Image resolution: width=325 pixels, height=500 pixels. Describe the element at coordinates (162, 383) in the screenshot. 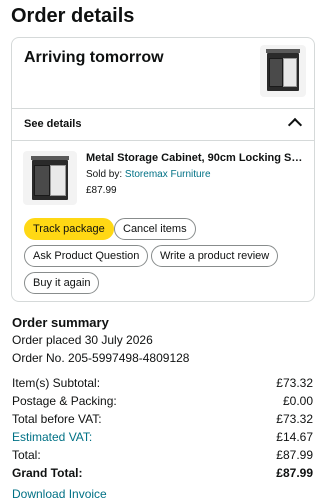

I see `summary-row-subtotal: Item(s) Subtotal: £73.32` at that location.